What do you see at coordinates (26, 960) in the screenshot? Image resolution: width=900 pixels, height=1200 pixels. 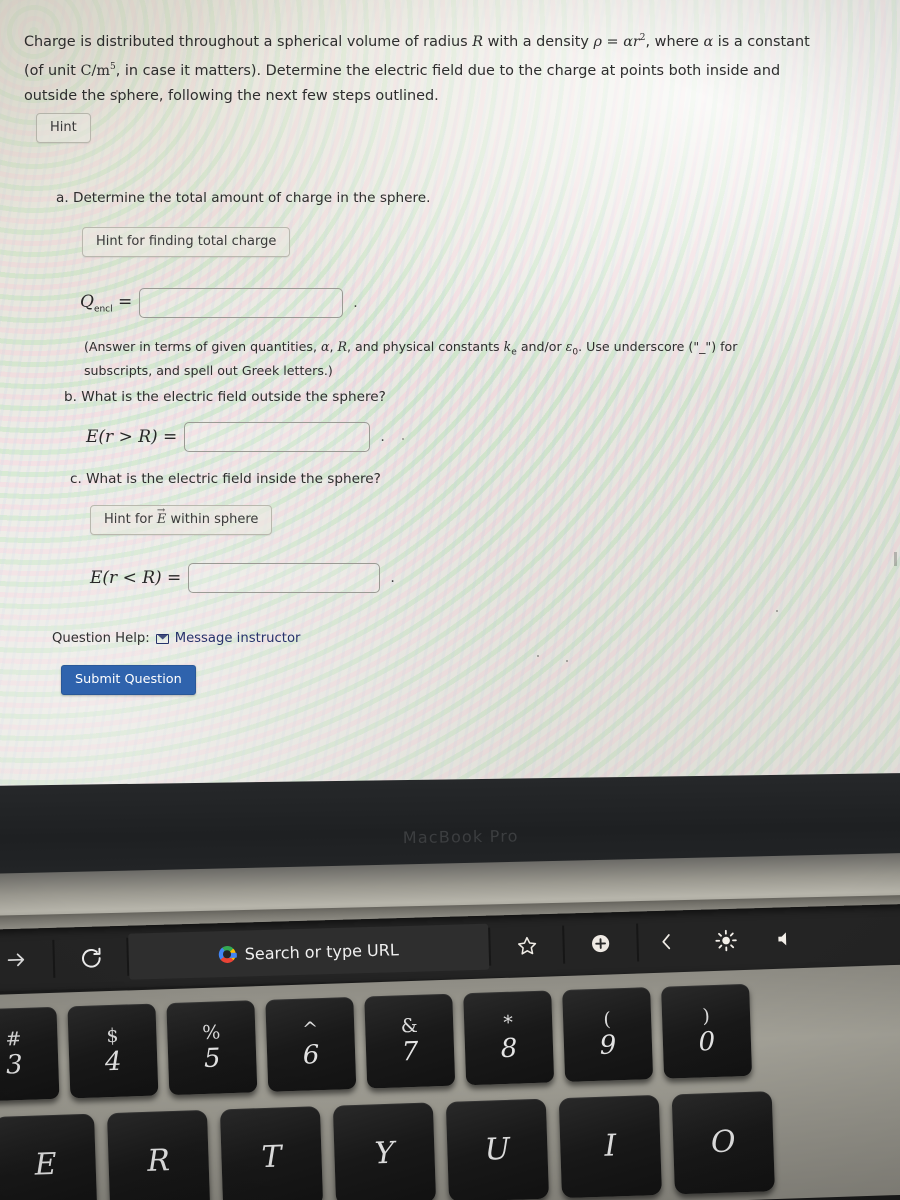 I see `touchbar-forward-button` at bounding box center [26, 960].